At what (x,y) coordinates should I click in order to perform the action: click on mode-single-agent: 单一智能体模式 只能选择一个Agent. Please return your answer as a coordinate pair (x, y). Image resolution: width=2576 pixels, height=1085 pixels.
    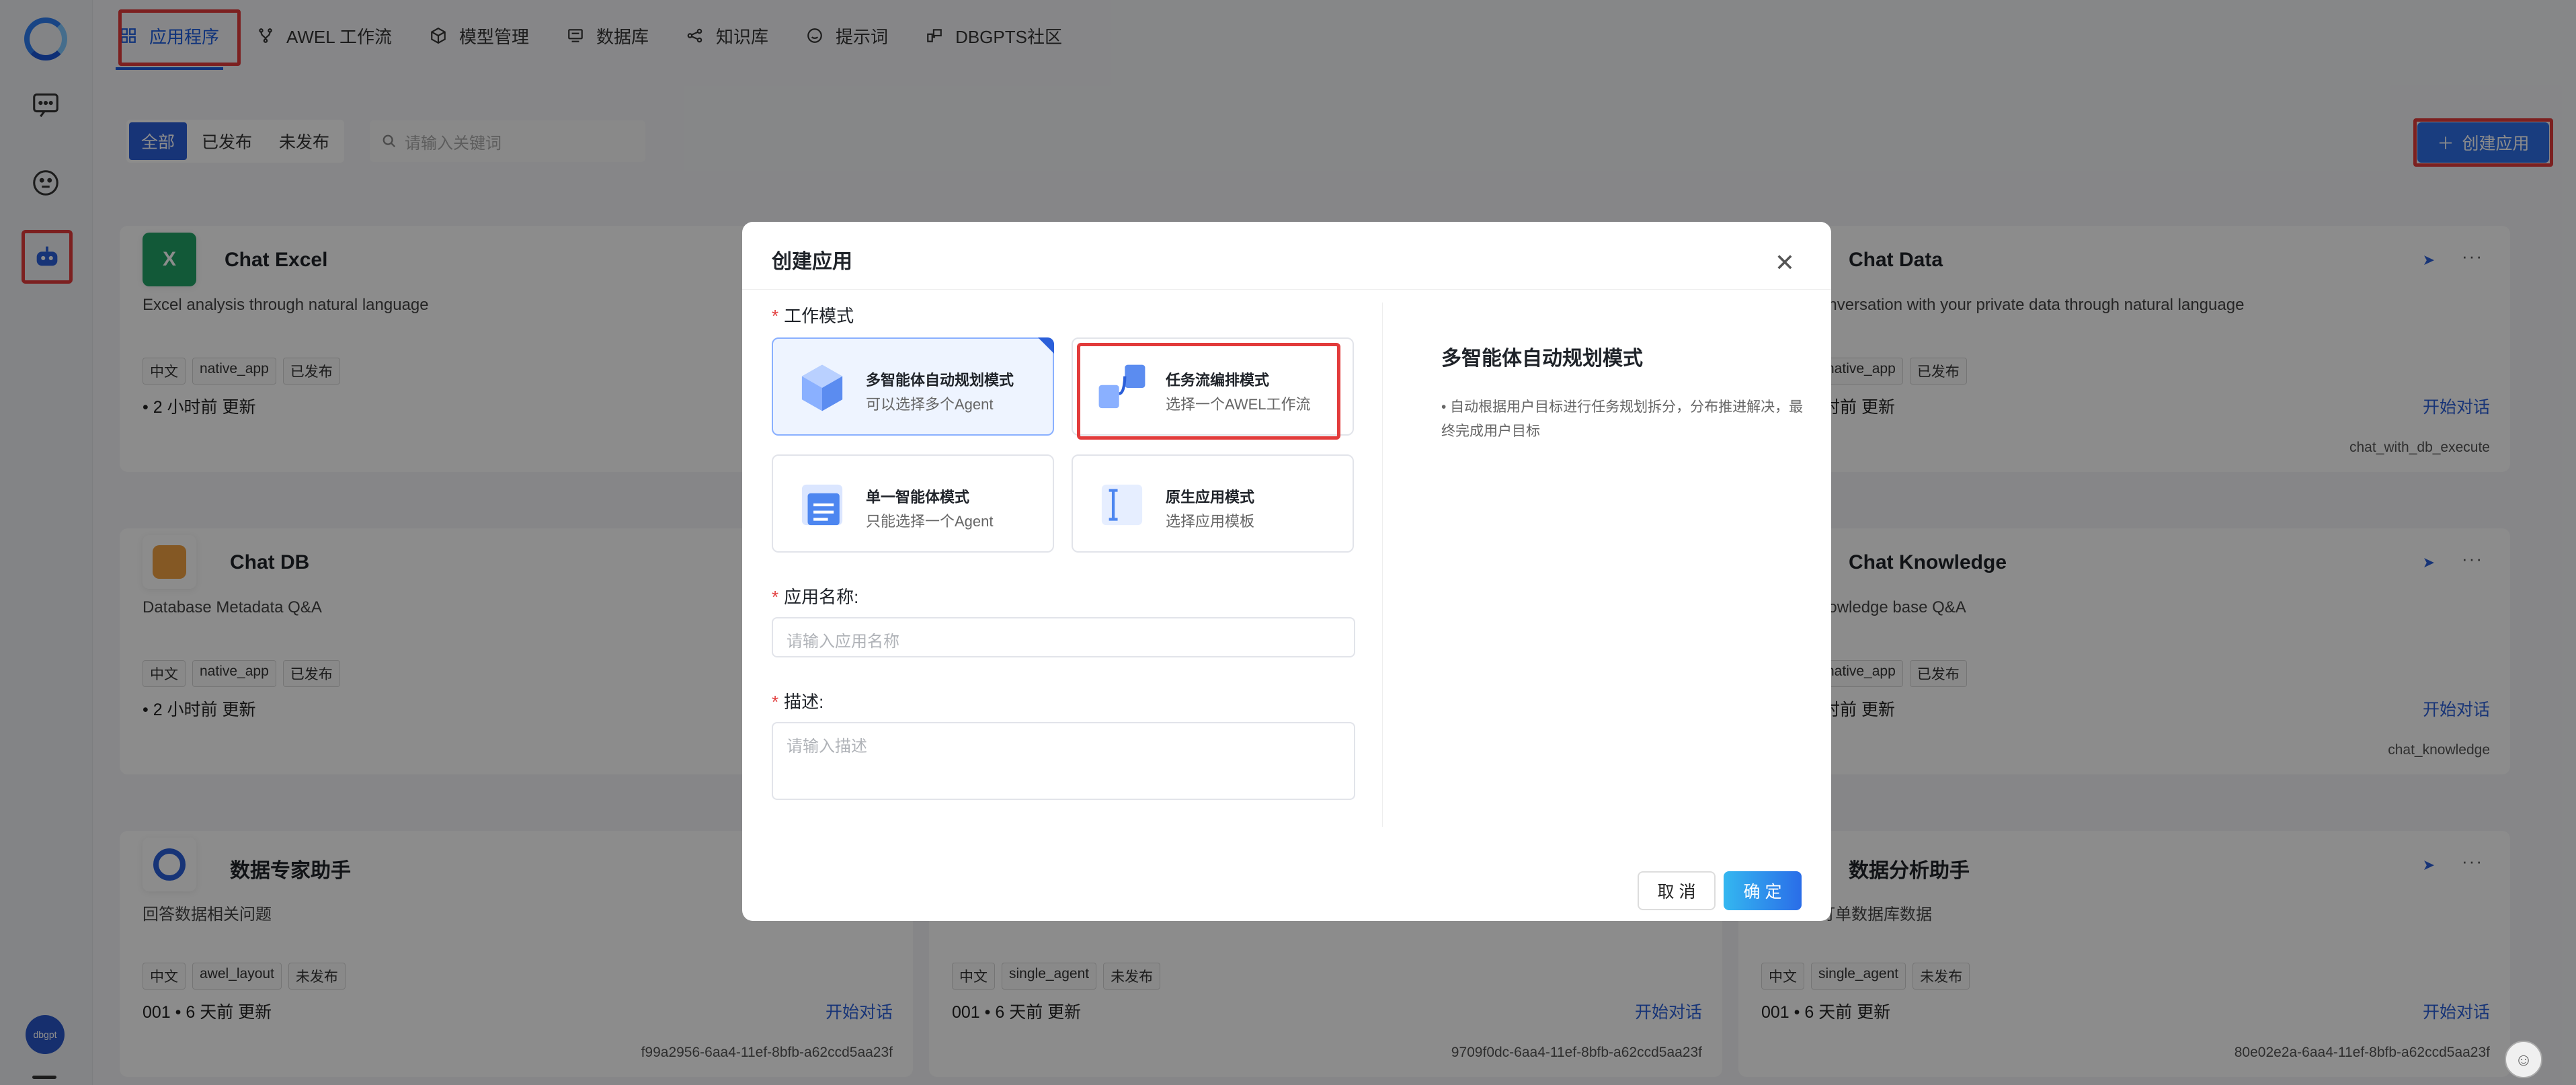
    Looking at the image, I should click on (913, 504).